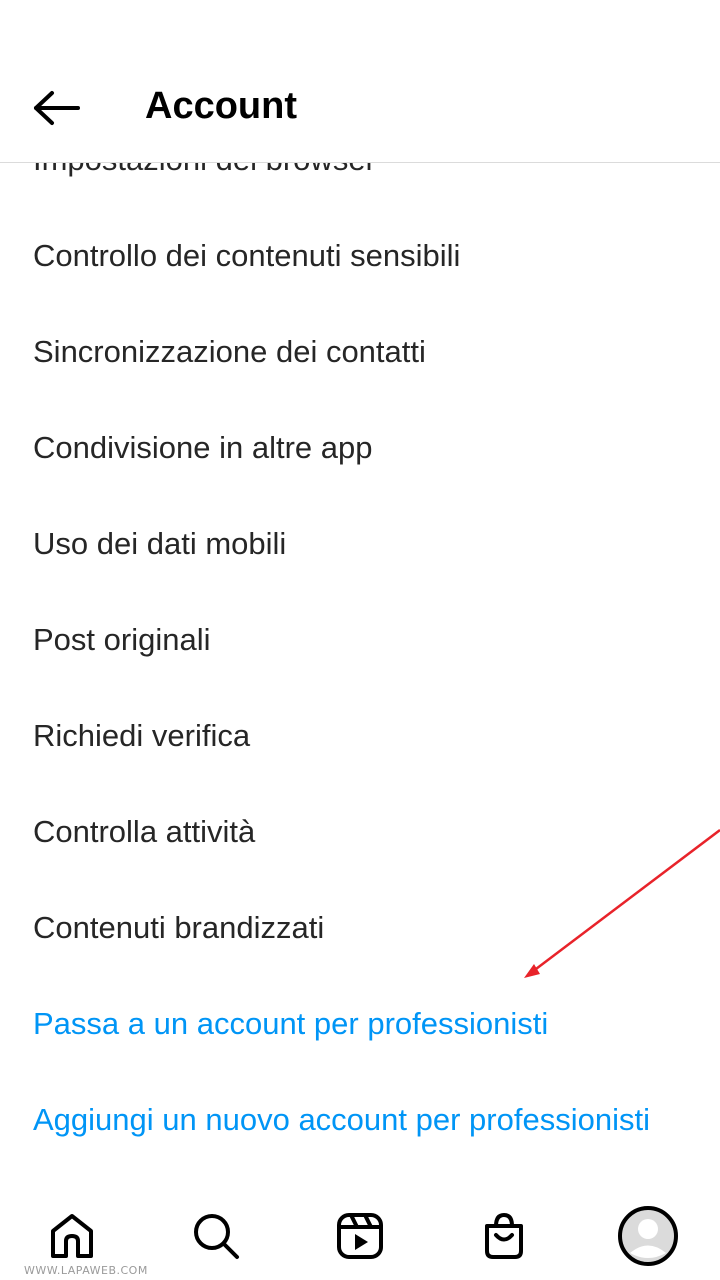 The height and width of the screenshot is (1280, 720). Describe the element at coordinates (360, 736) in the screenshot. I see `menu-item-request-verification: Richiedi verifica` at that location.